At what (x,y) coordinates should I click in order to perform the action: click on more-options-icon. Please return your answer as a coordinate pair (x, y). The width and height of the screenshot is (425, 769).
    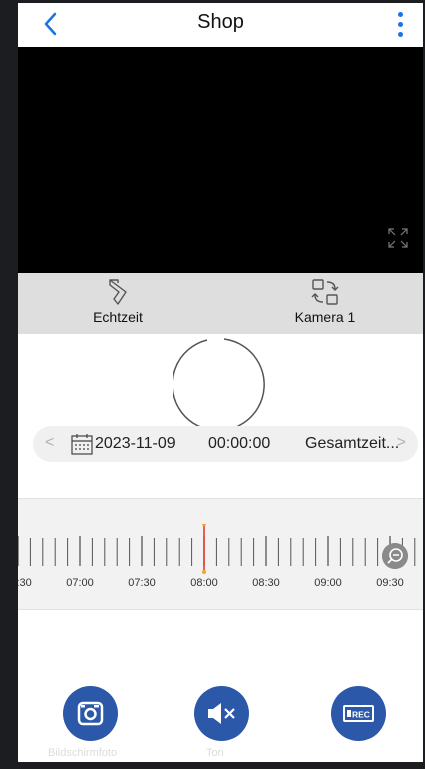
    Looking at the image, I should click on (400, 24).